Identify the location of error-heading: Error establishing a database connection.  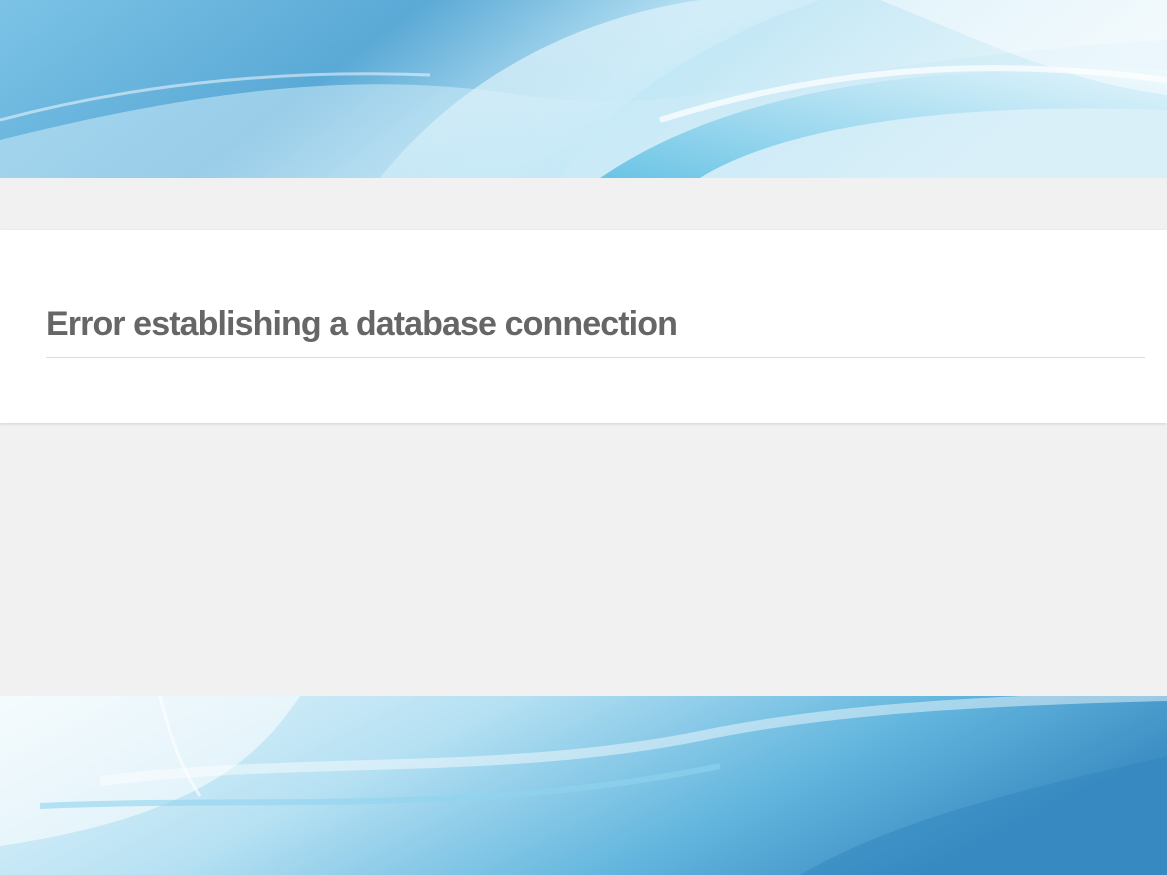
(595, 331).